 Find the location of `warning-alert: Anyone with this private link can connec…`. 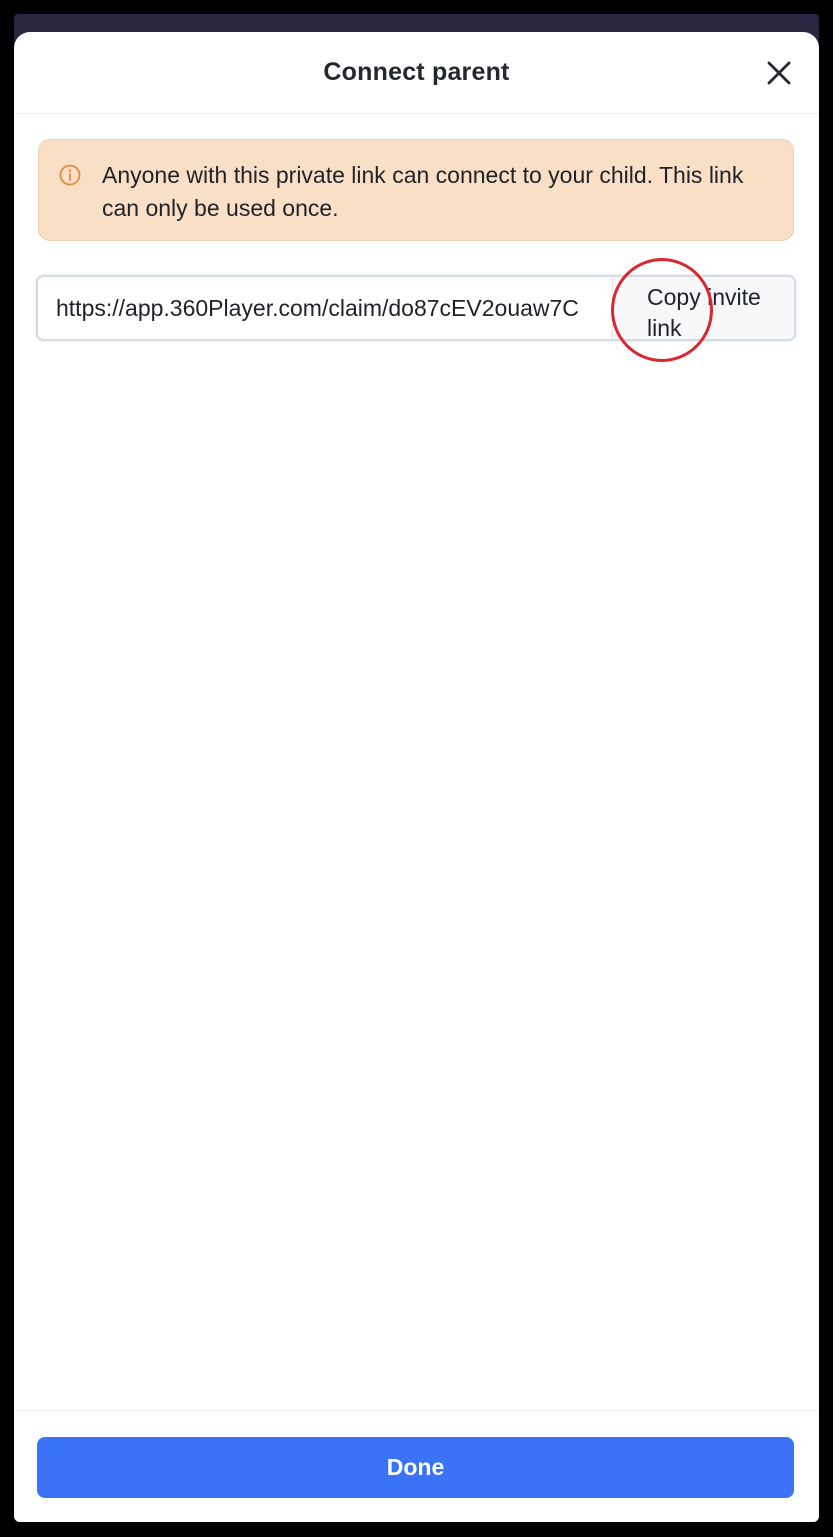

warning-alert: Anyone with this private link can connec… is located at coordinates (416, 190).